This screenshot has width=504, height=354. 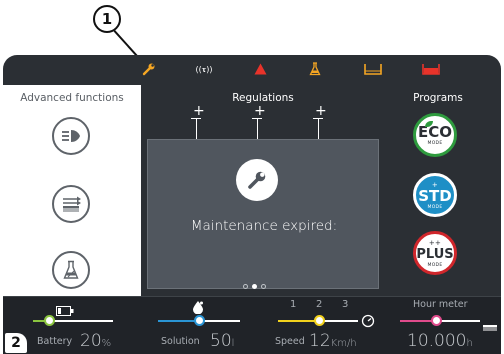 I want to click on speed-value: 12Km/h, so click(x=333, y=341).